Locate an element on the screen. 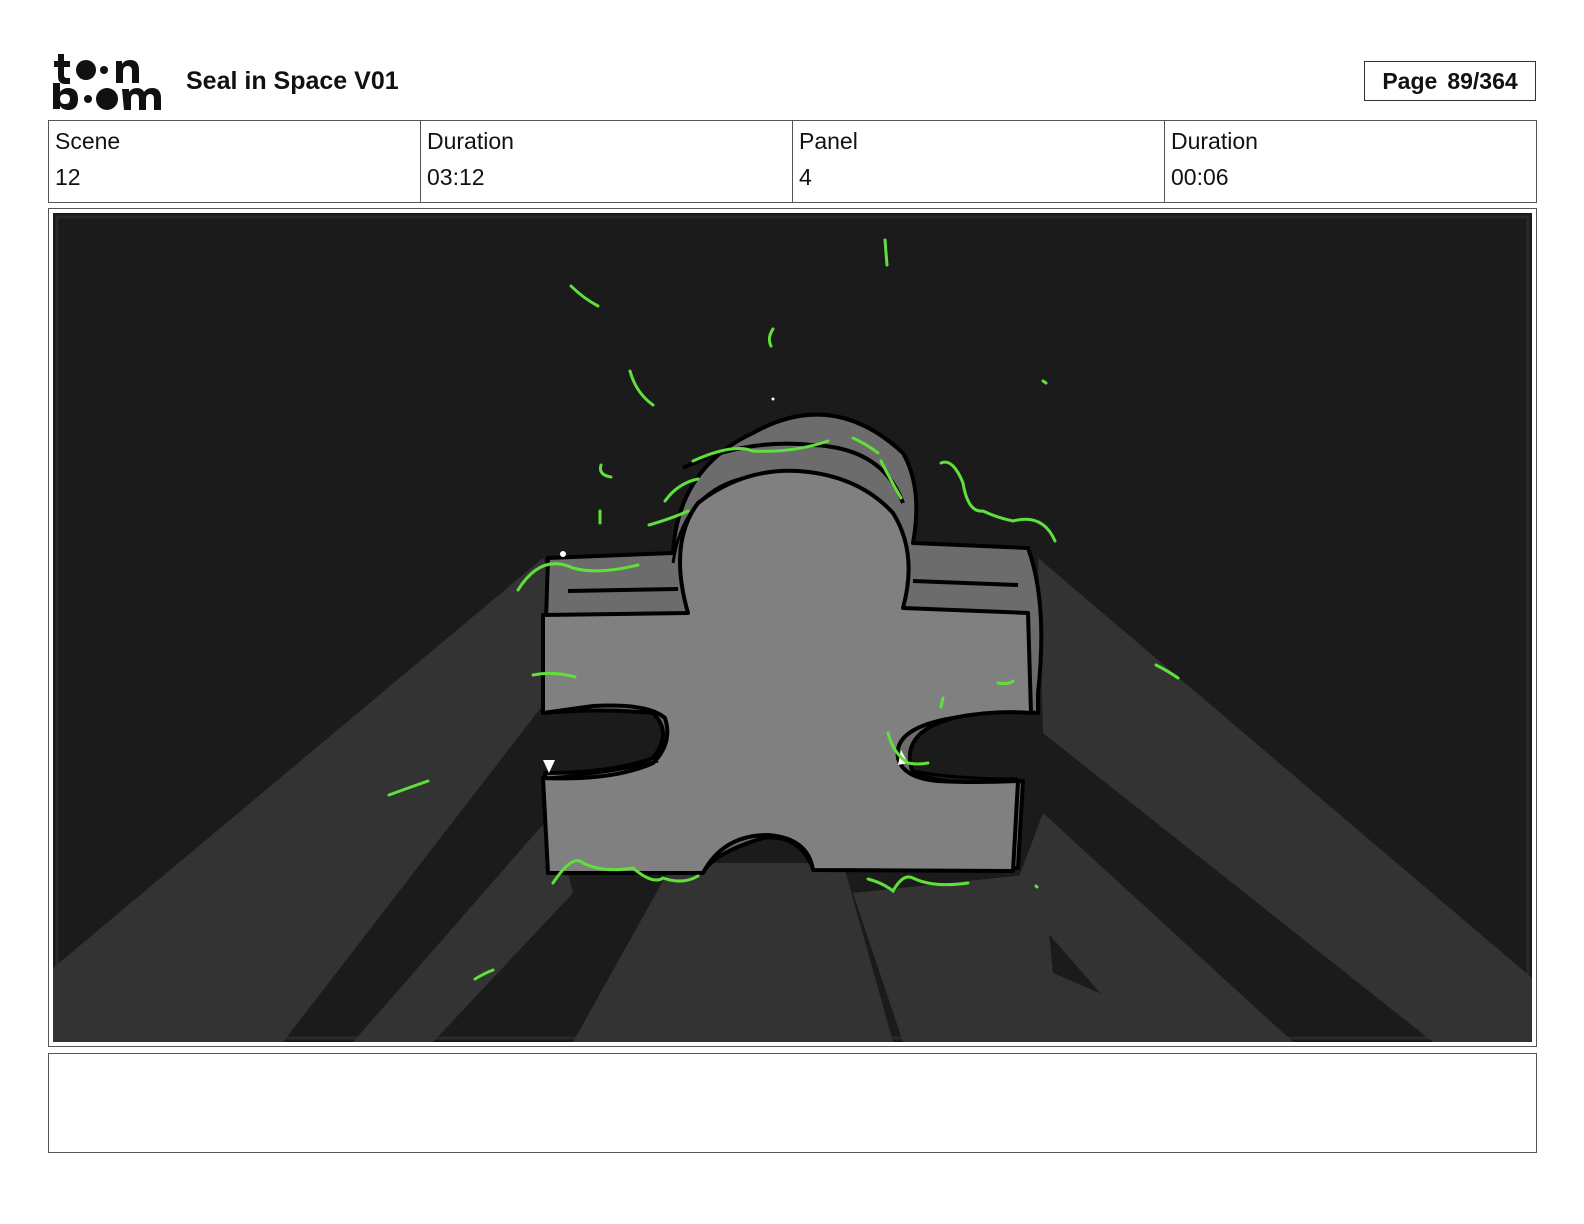  scene-value: 12 is located at coordinates (68, 177).